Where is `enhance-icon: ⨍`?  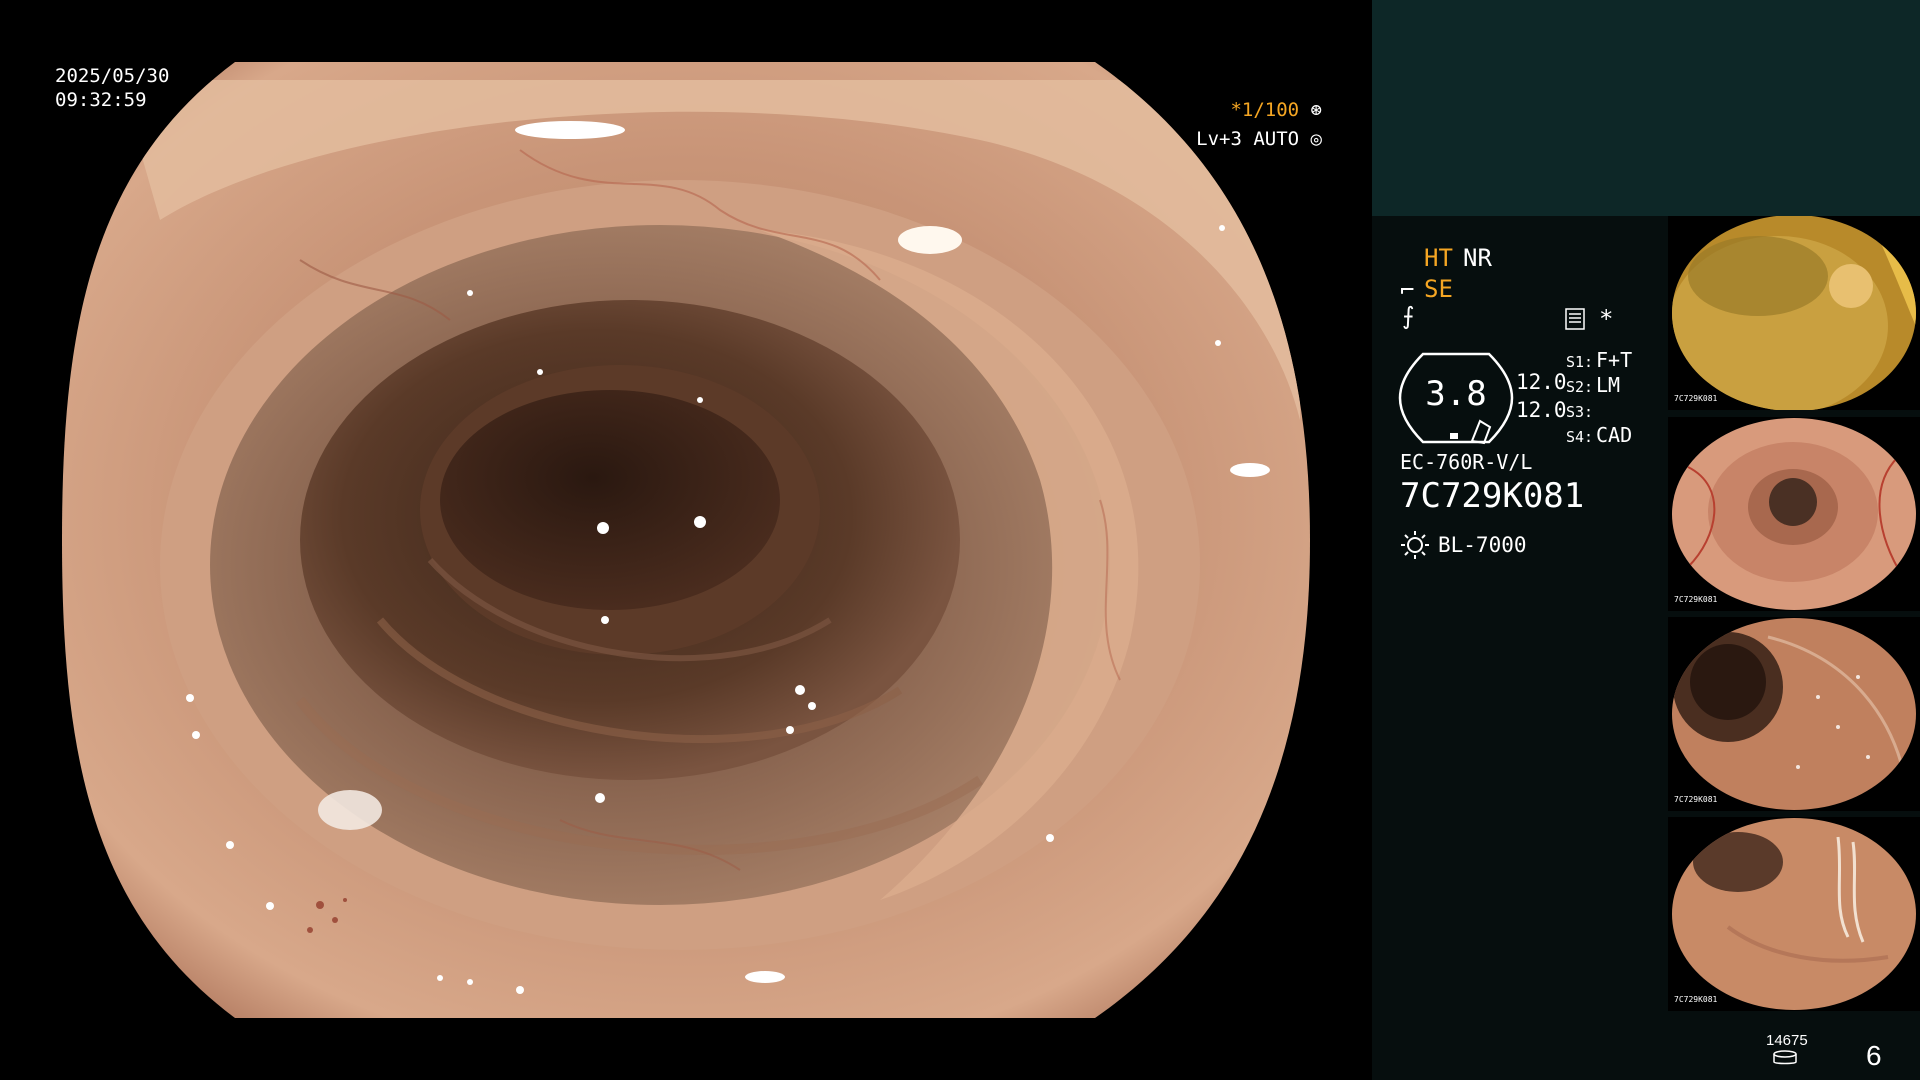 enhance-icon: ⨍ is located at coordinates (1408, 316).